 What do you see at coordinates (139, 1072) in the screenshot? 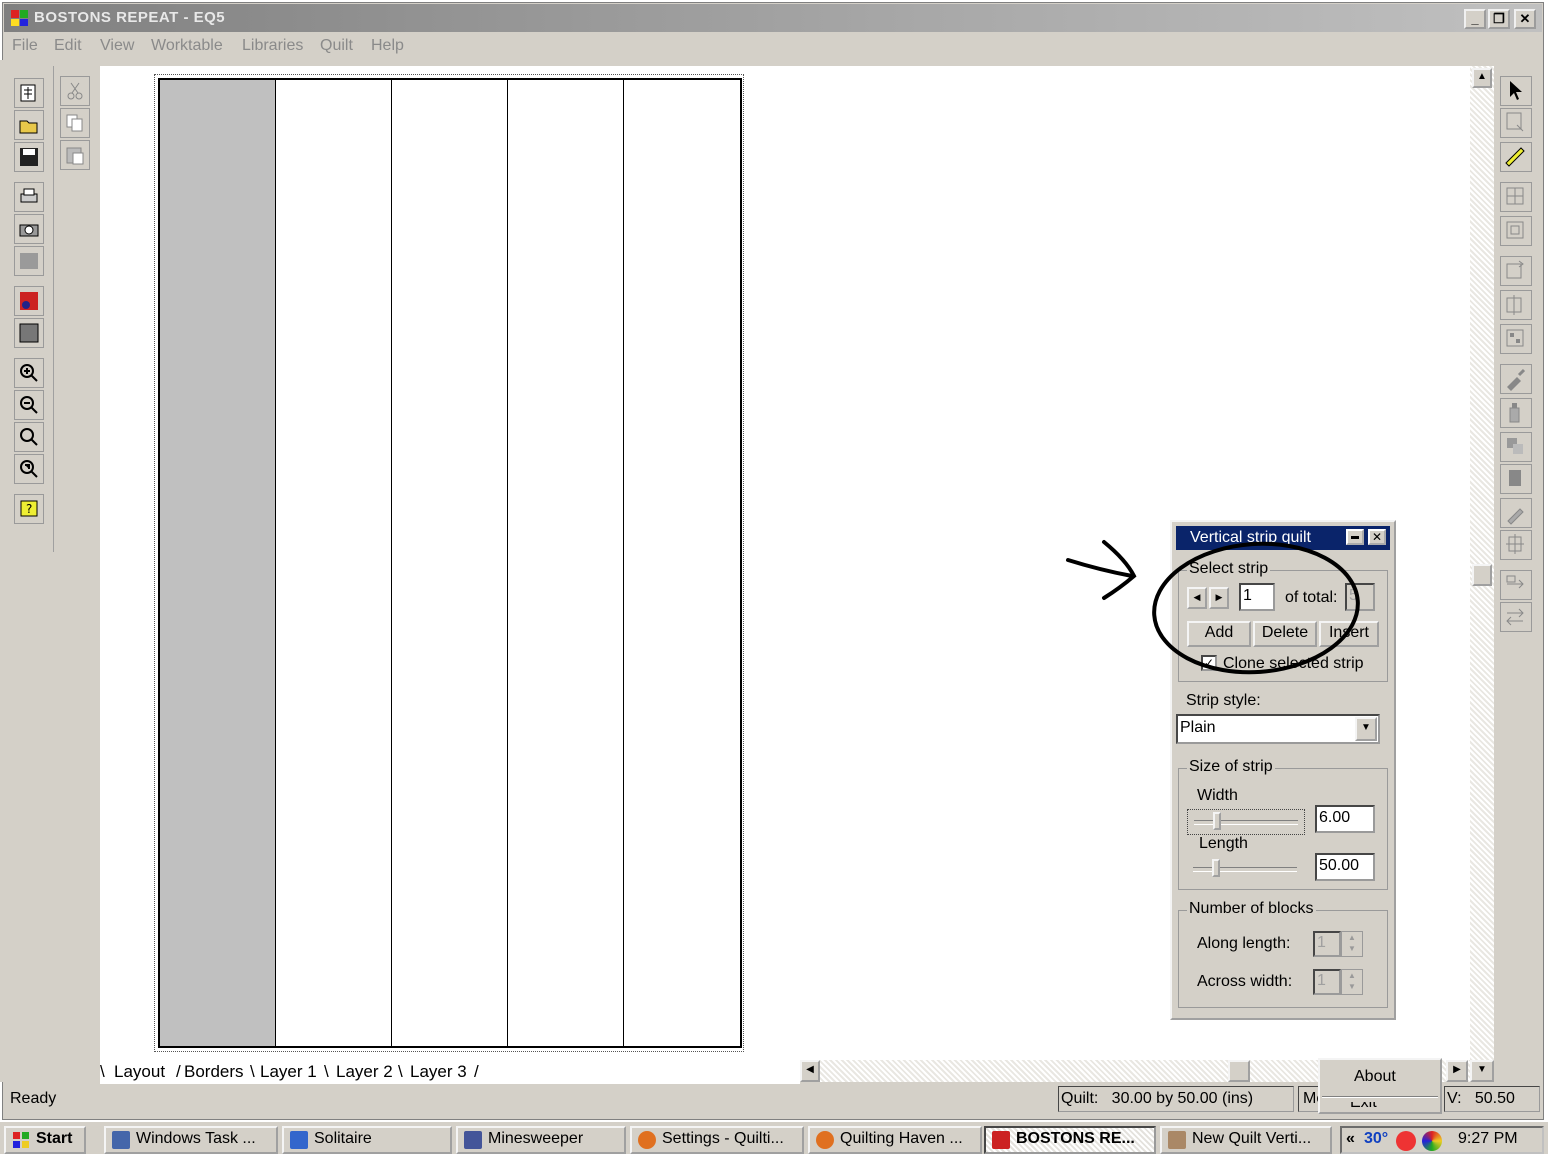
I see `tab-layout: Layout` at bounding box center [139, 1072].